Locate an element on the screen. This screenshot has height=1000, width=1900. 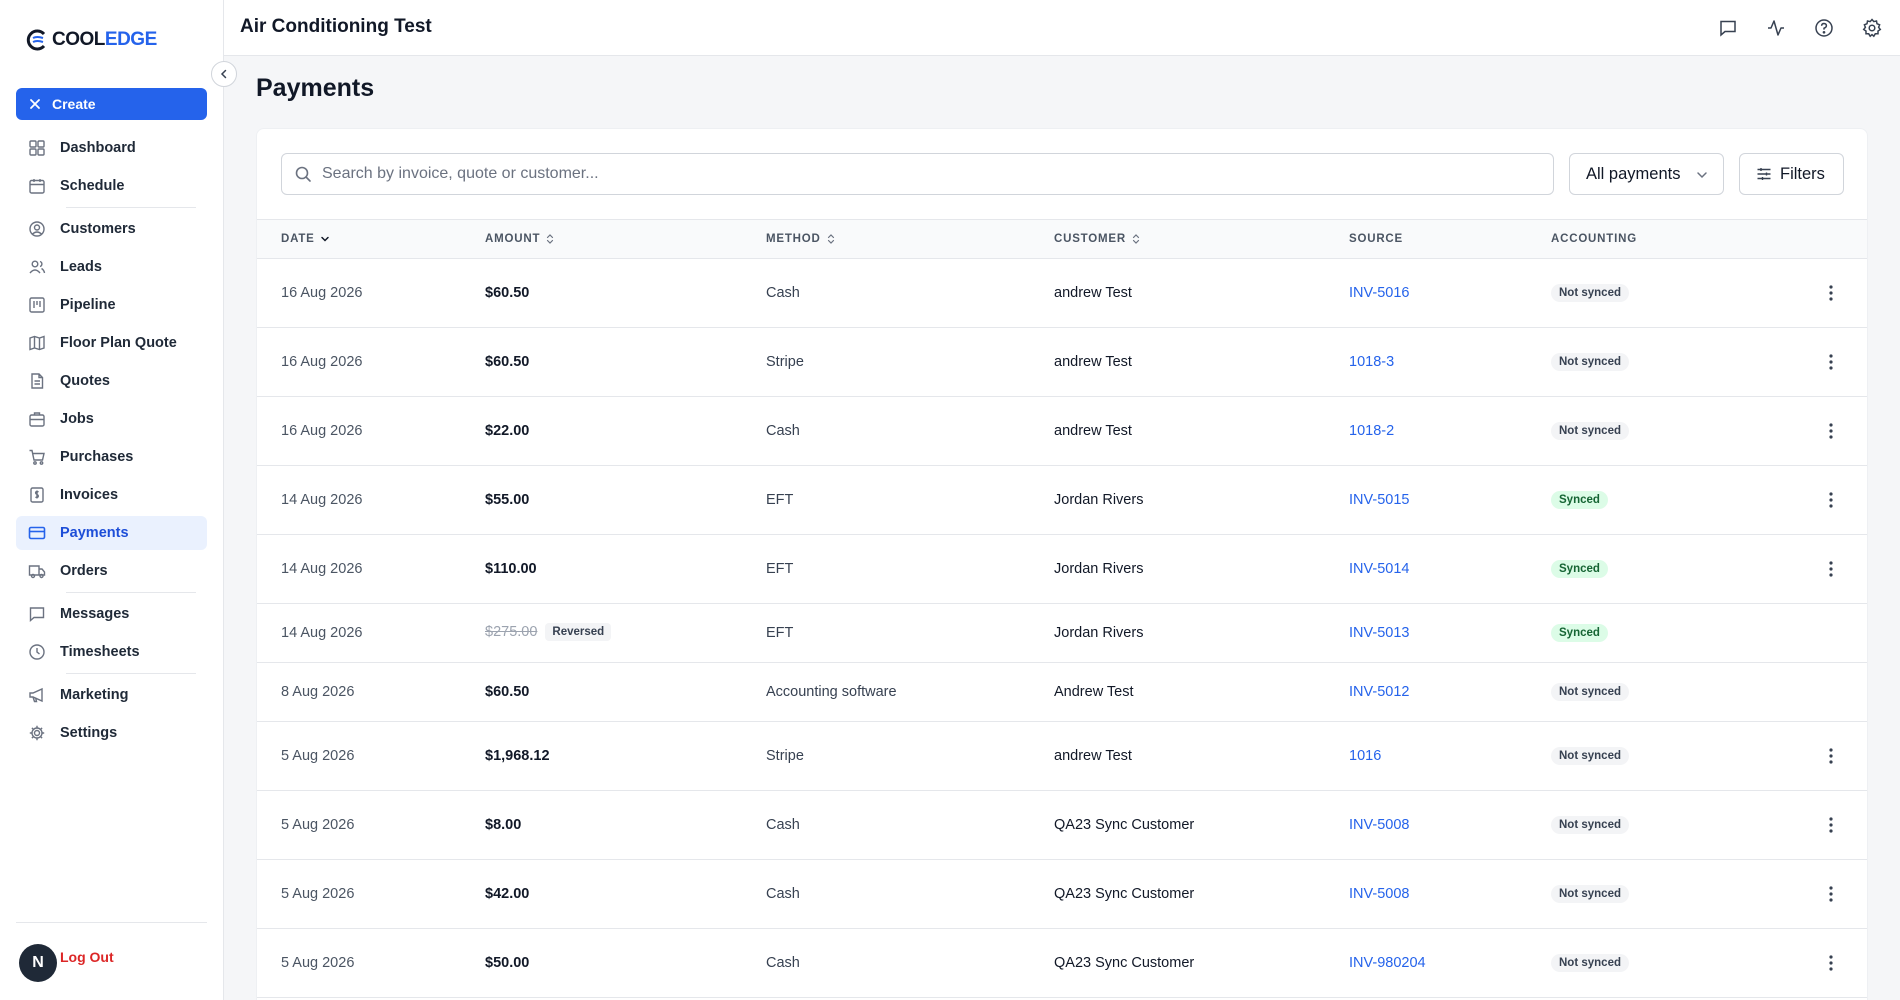
logout-link: Log Out is located at coordinates (87, 957).